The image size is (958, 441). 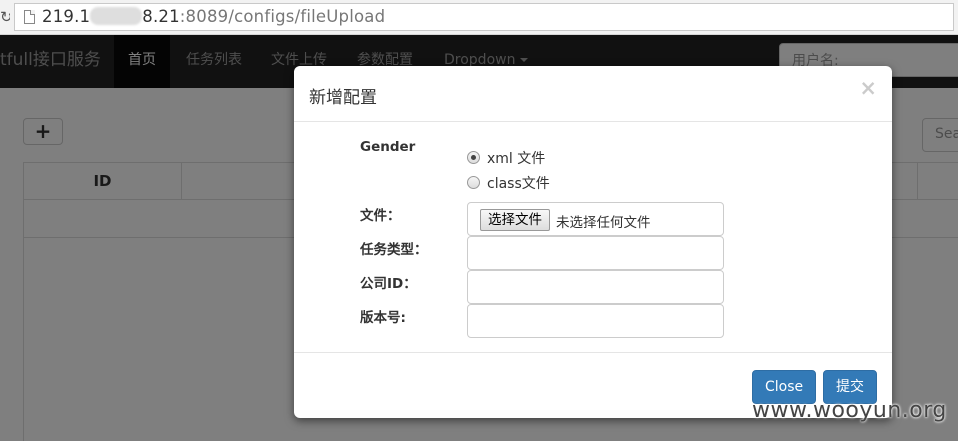 What do you see at coordinates (161, 16) in the screenshot?
I see `url-middle: 8.21` at bounding box center [161, 16].